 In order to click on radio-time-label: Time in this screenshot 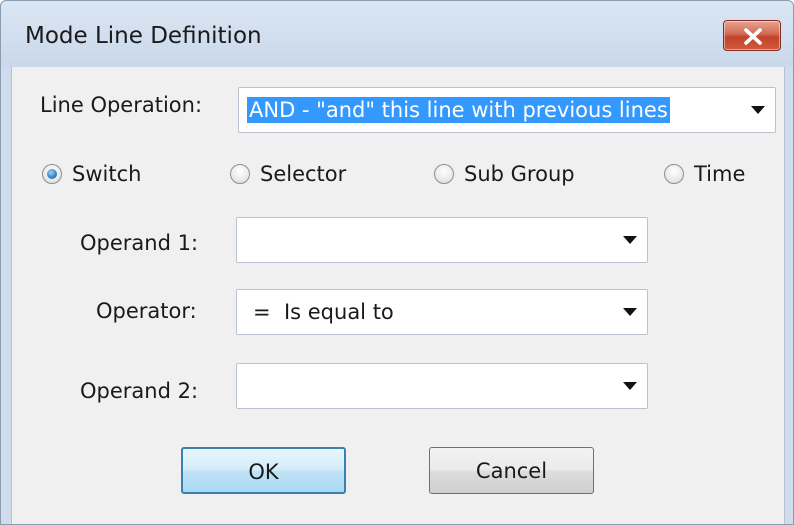, I will do `click(720, 174)`.